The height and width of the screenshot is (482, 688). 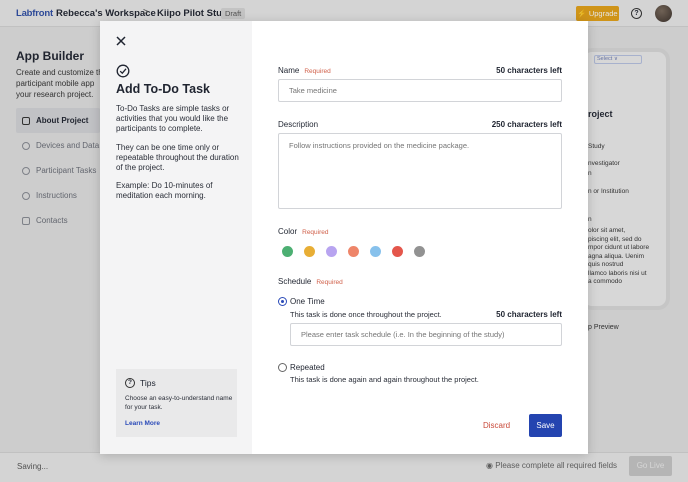 What do you see at coordinates (310, 281) in the screenshot?
I see `schedule-label: Schedule Required` at bounding box center [310, 281].